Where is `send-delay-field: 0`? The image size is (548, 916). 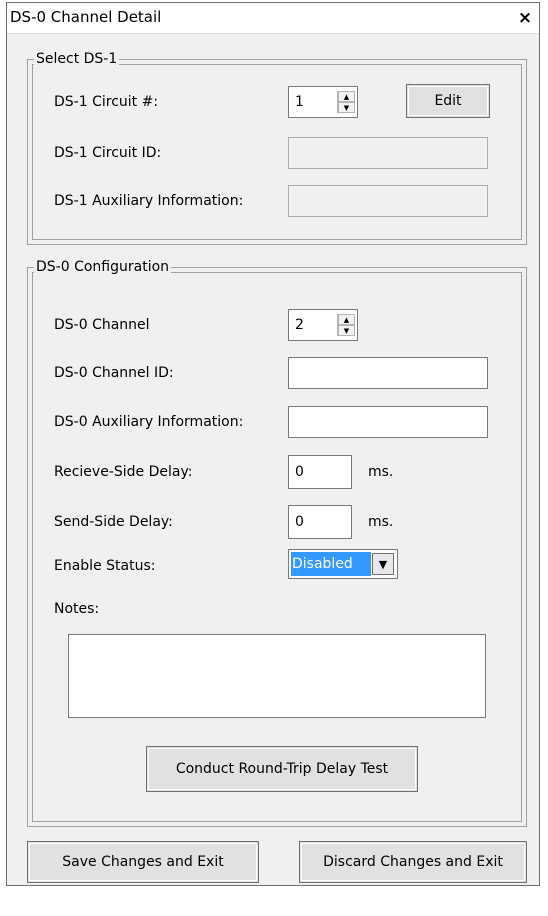 send-delay-field: 0 is located at coordinates (320, 522).